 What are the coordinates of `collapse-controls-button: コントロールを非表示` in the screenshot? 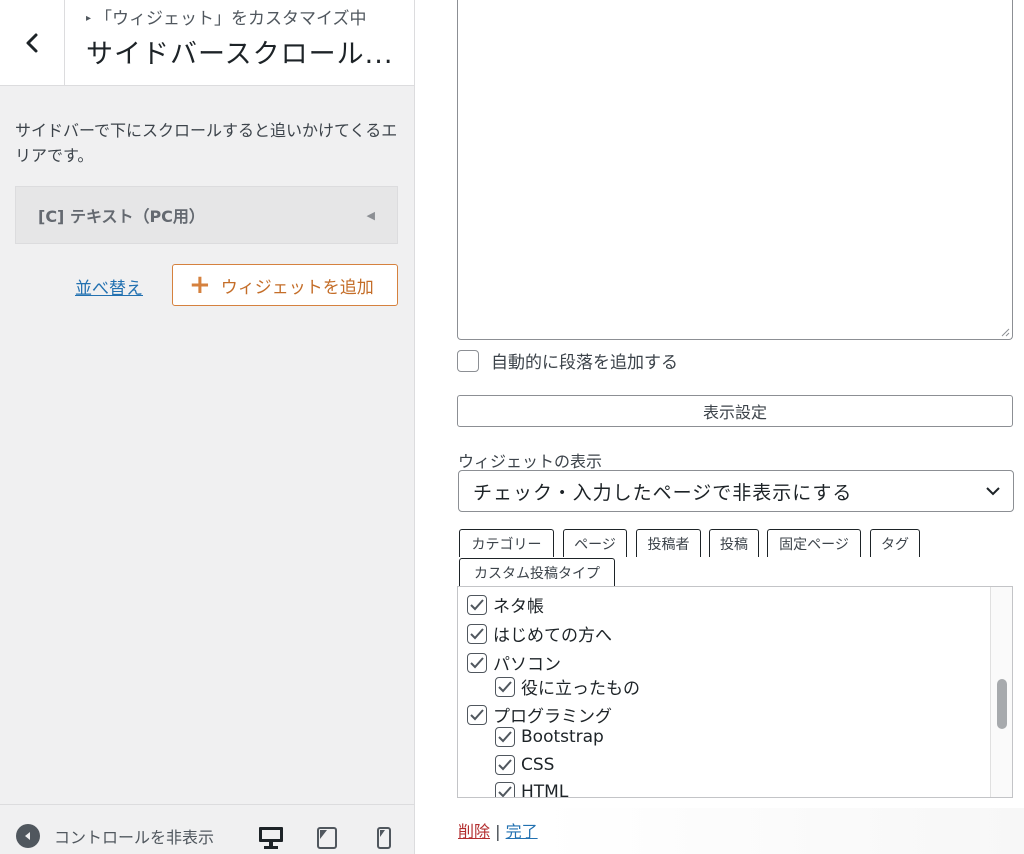 It's located at (123, 836).